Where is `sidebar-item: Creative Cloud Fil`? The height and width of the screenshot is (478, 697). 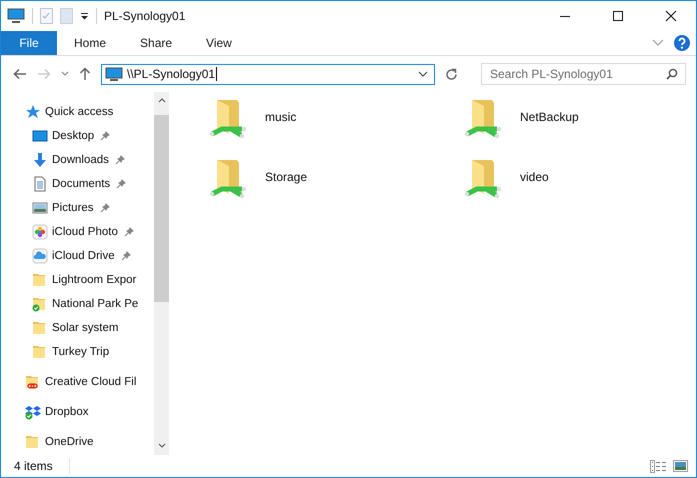
sidebar-item: Creative Cloud Fil is located at coordinates (77, 382).